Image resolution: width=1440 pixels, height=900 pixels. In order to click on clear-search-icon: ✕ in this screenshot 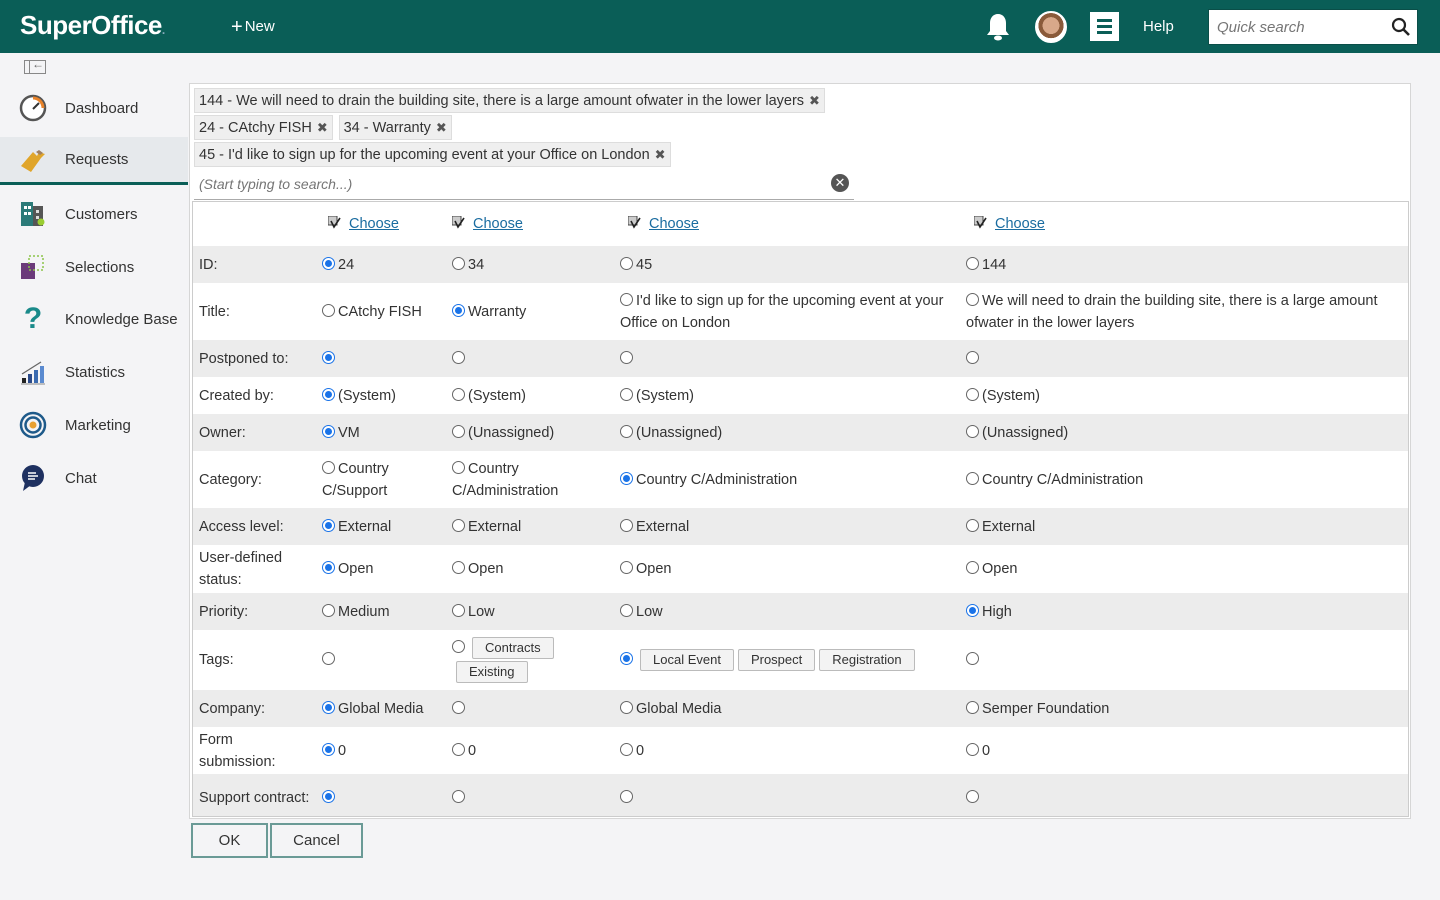, I will do `click(840, 183)`.